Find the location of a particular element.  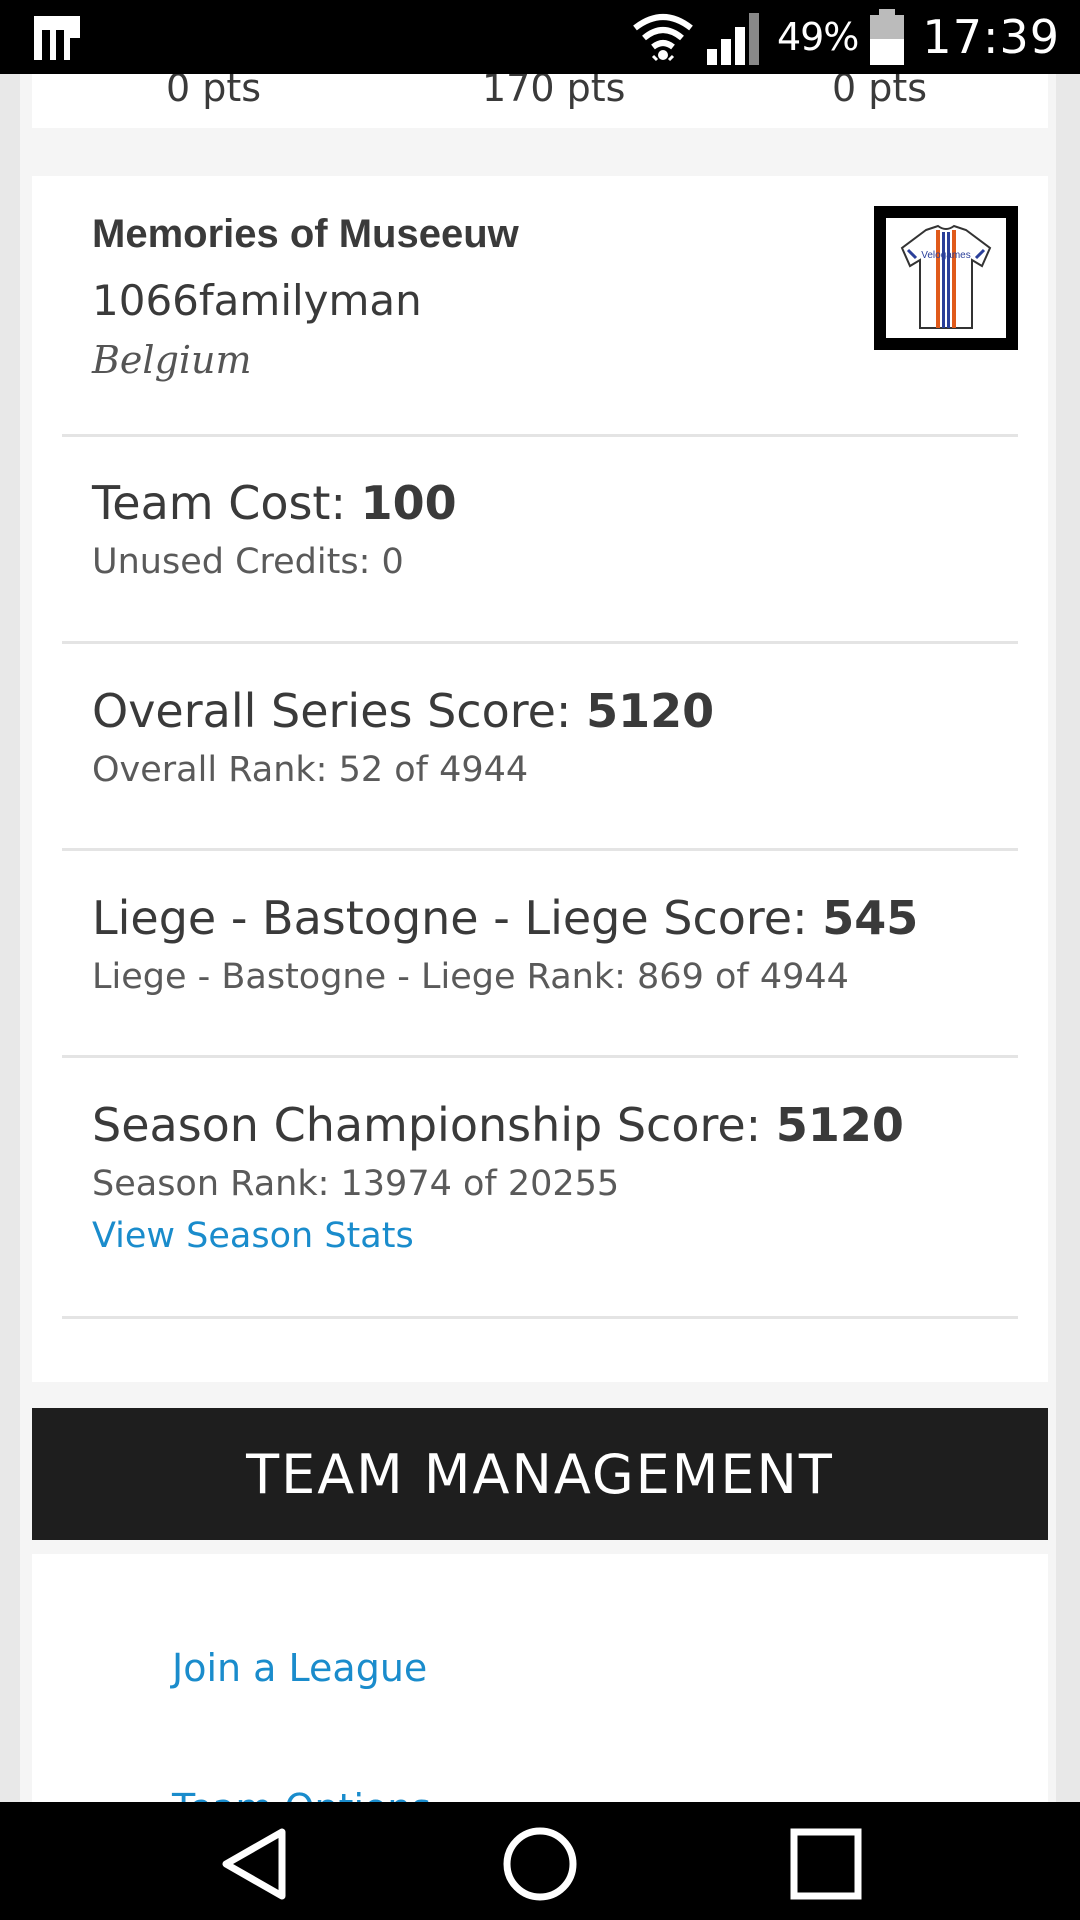

points-middle: 170 pts is located at coordinates (554, 92).